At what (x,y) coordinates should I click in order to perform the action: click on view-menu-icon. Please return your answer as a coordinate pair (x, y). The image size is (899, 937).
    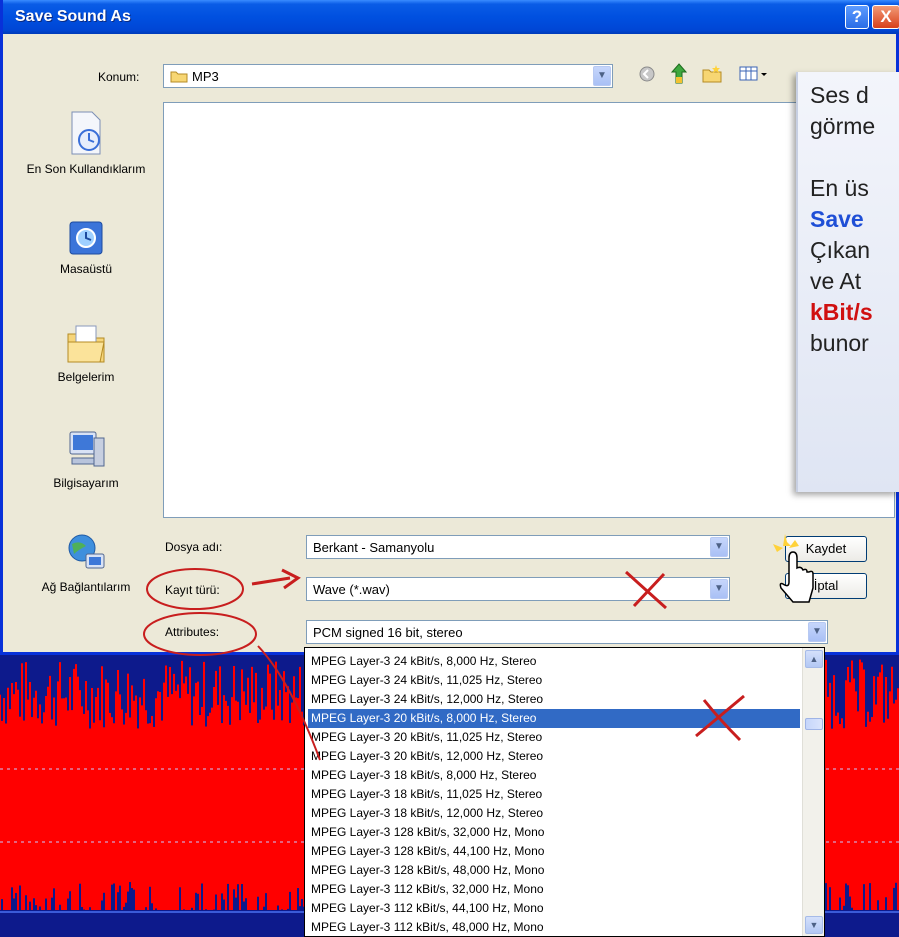
    Looking at the image, I should click on (754, 74).